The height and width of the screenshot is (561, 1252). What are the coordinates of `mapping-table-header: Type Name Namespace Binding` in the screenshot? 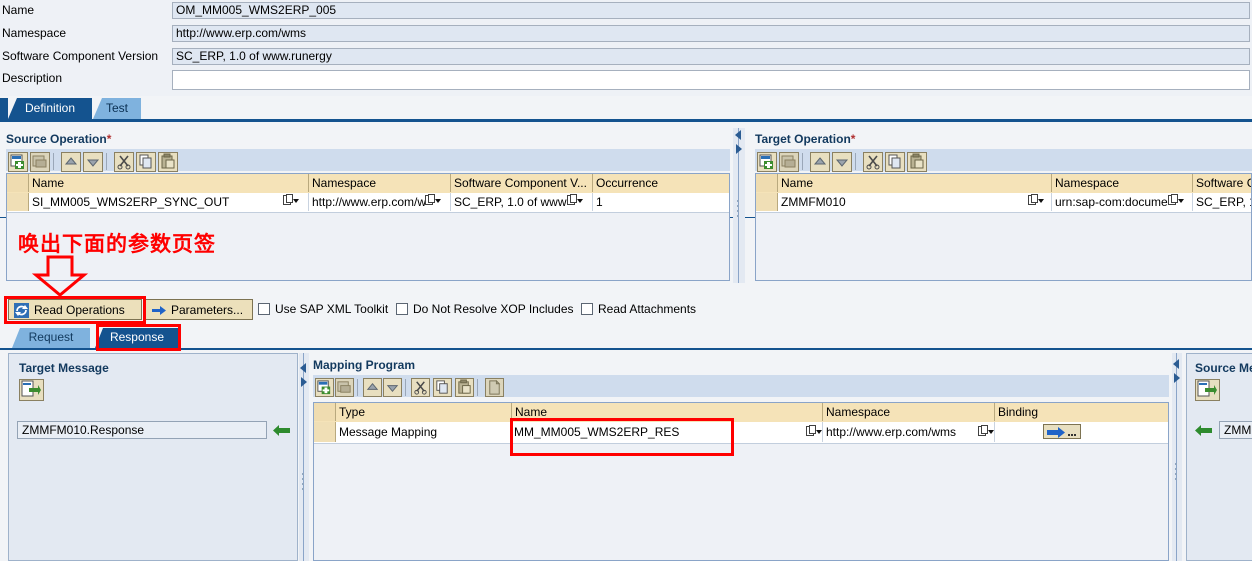 It's located at (741, 413).